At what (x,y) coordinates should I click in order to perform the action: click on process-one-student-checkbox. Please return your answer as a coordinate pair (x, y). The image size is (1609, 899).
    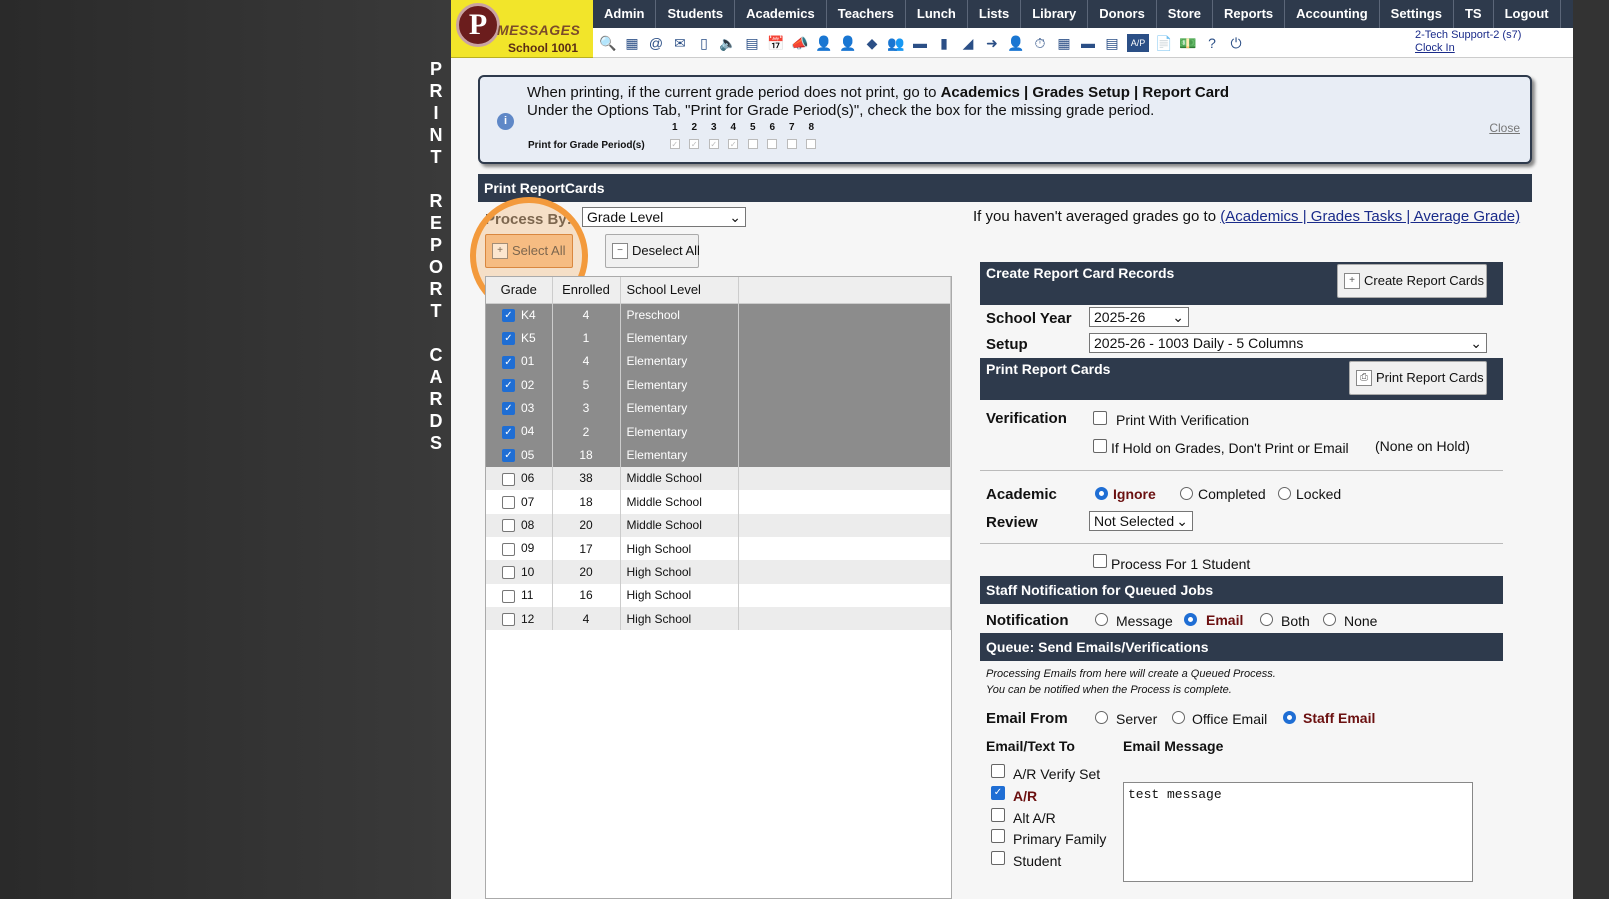
    Looking at the image, I should click on (1100, 561).